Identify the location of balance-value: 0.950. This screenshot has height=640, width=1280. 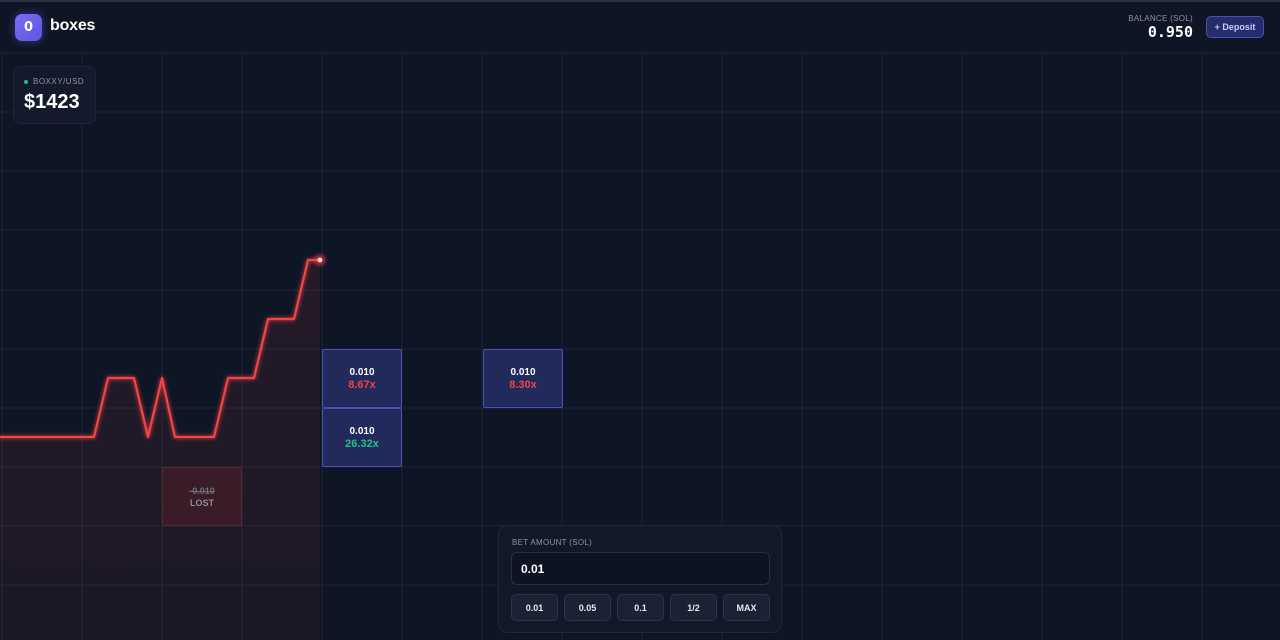
(1170, 32).